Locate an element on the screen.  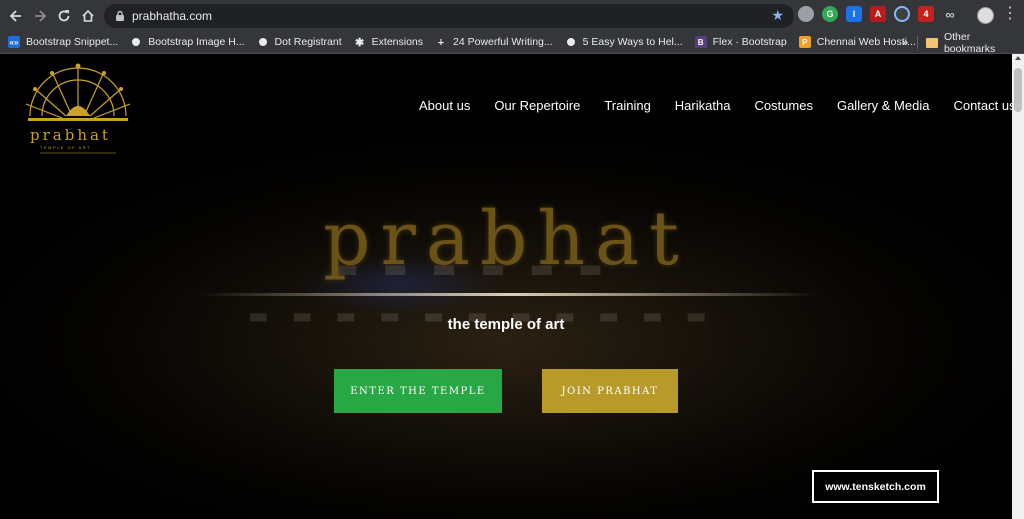
infinity-extension-icon: ∞ is located at coordinates (950, 14).